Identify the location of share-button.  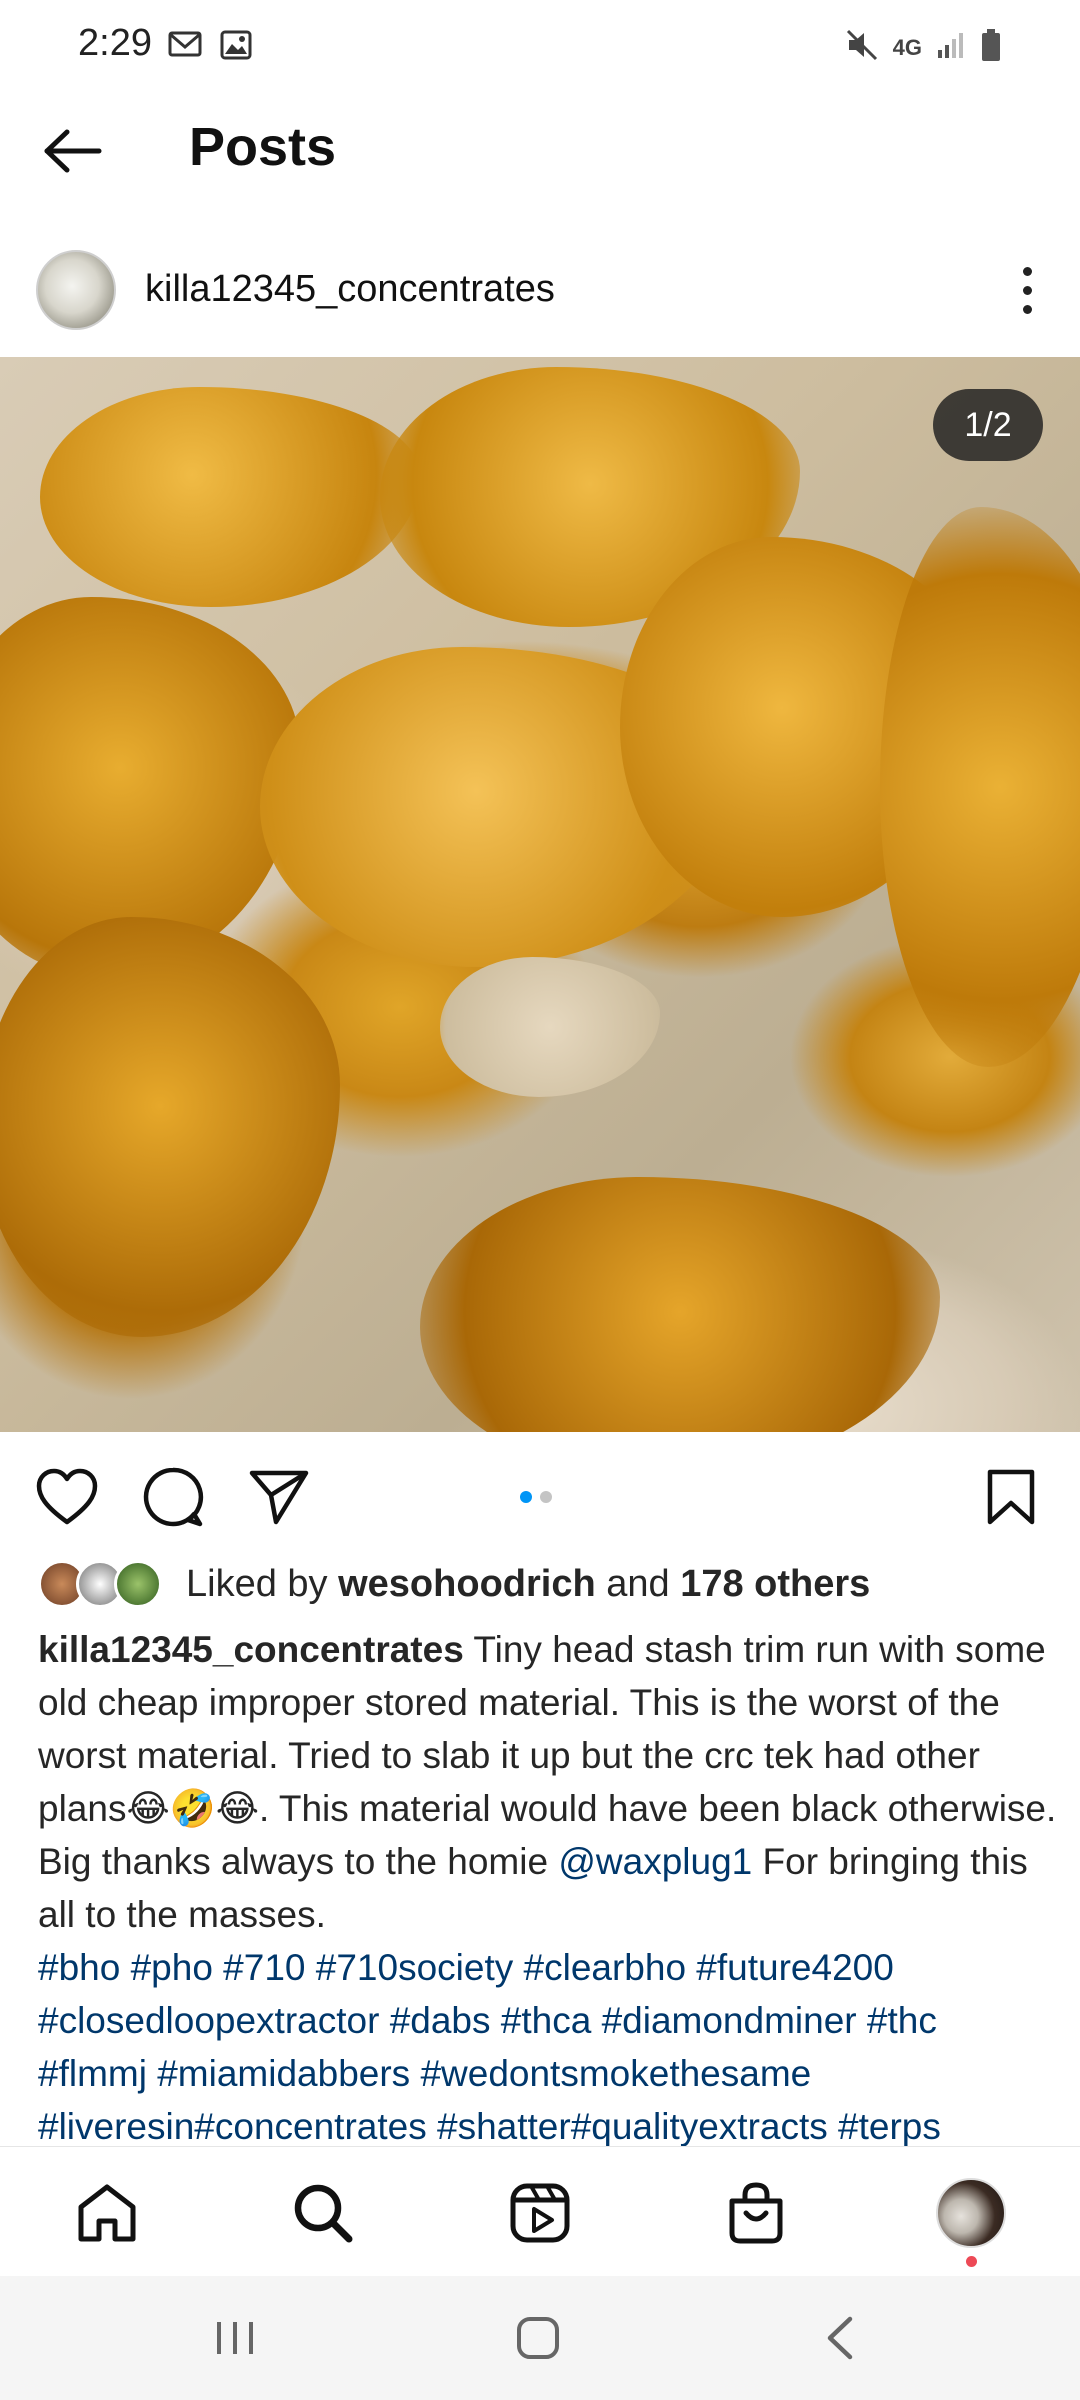
(279, 1497).